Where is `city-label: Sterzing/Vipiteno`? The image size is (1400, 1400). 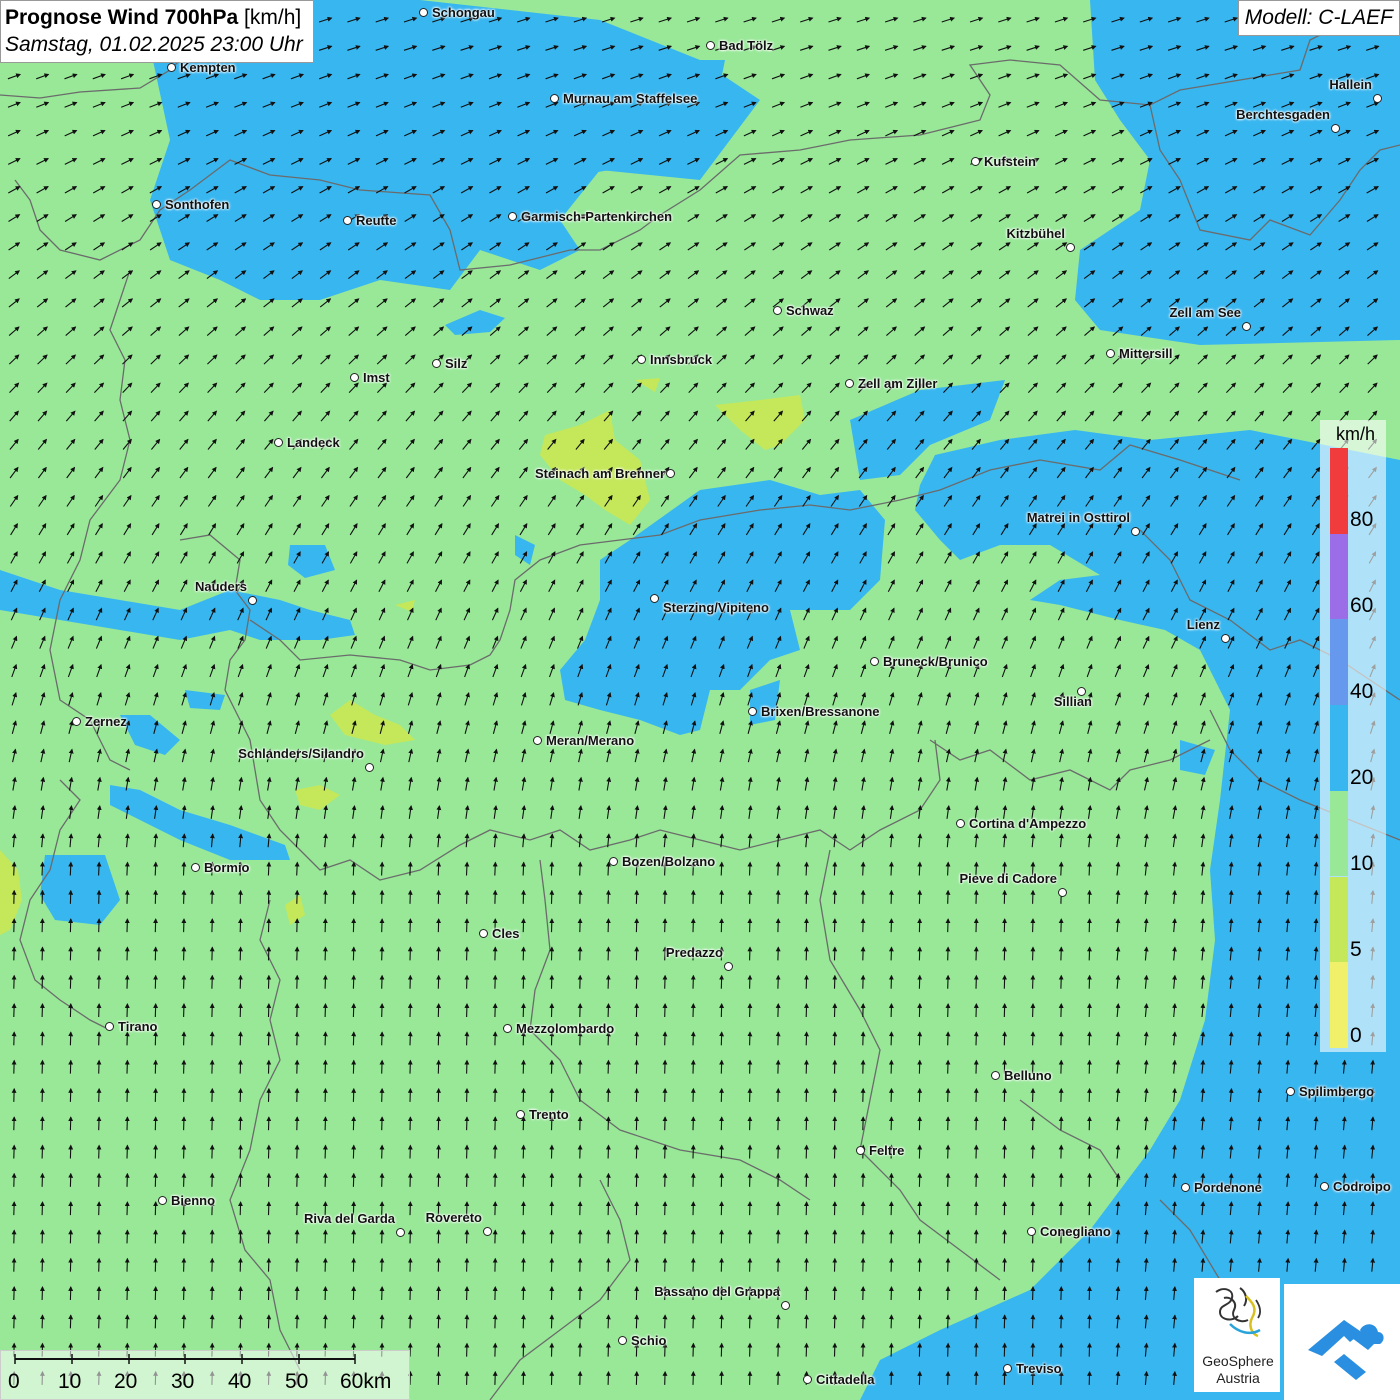 city-label: Sterzing/Vipiteno is located at coordinates (716, 607).